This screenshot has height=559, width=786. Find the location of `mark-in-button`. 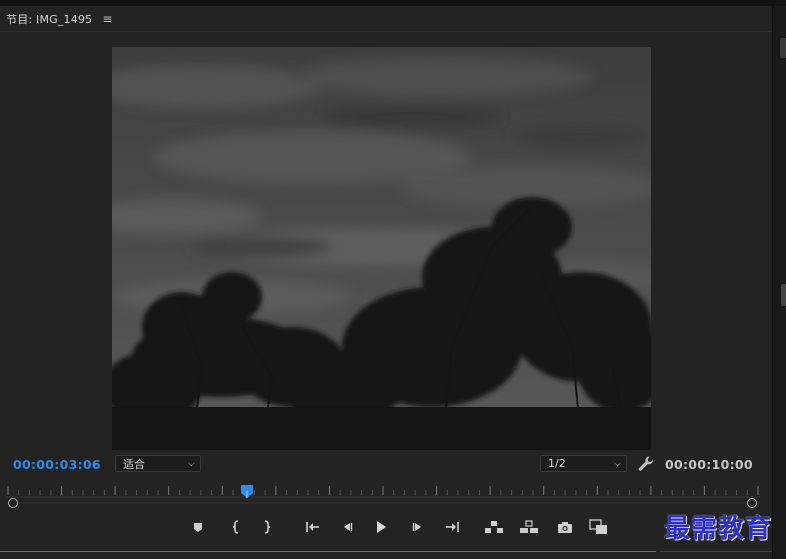

mark-in-button is located at coordinates (236, 527).